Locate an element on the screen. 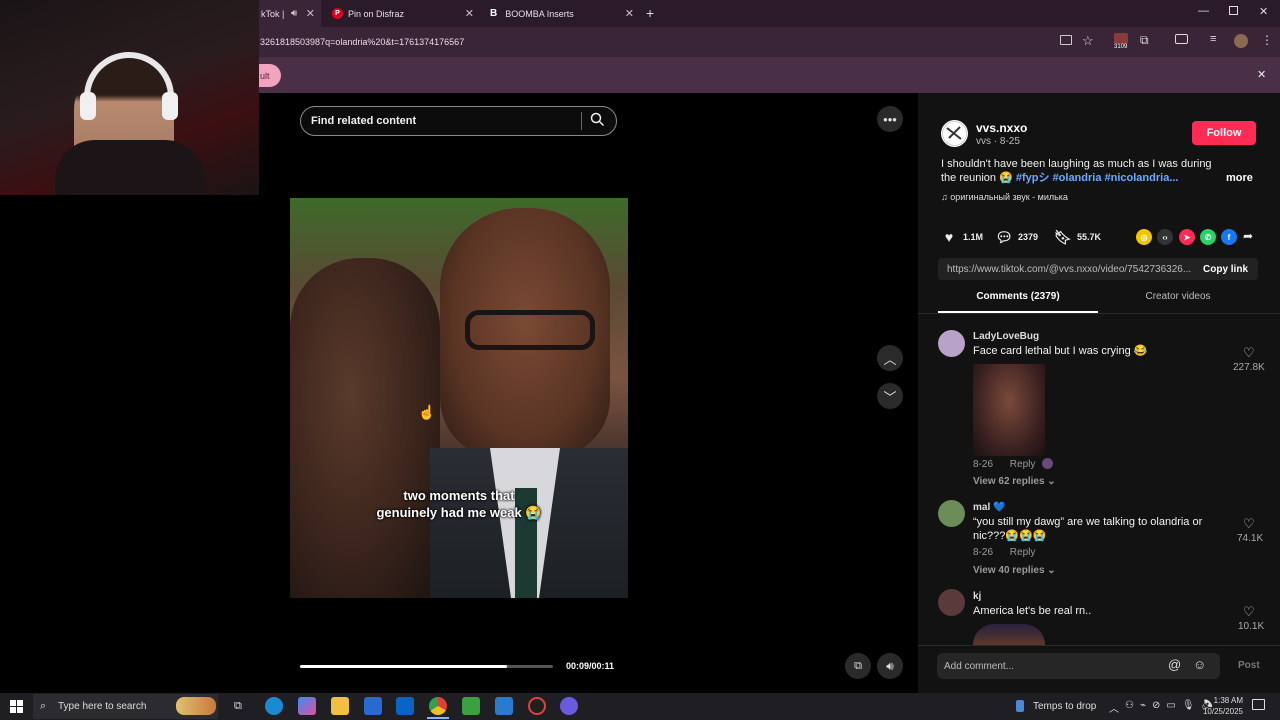 The width and height of the screenshot is (1280, 720). windows-start-icon is located at coordinates (16, 709).